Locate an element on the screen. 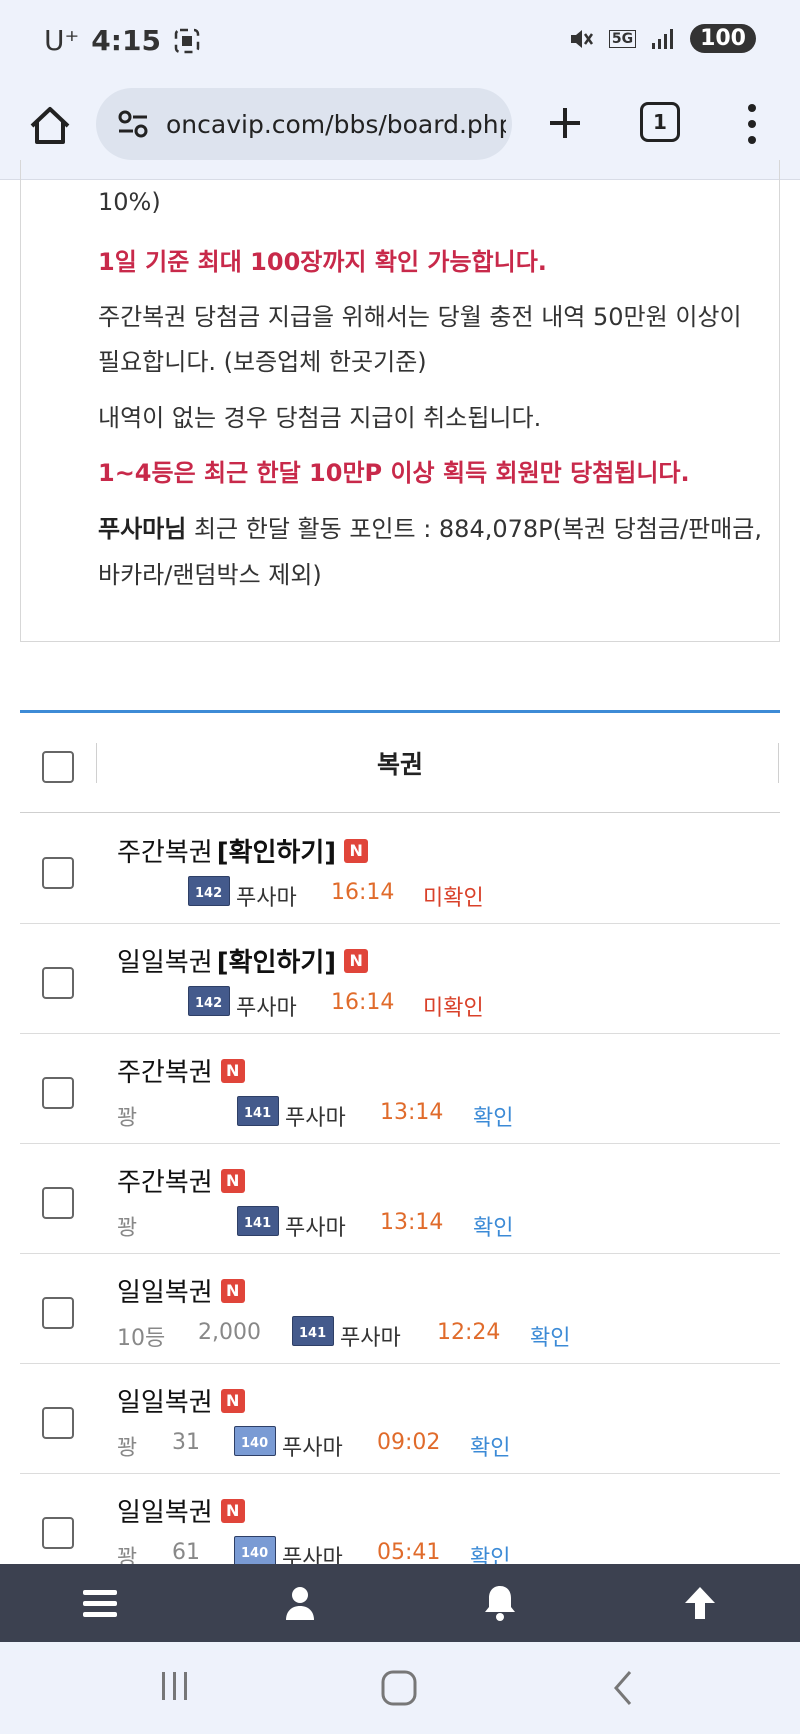 This screenshot has height=1734, width=800. post-title: 일일복권 [확인하기] N is located at coordinates (243, 960).